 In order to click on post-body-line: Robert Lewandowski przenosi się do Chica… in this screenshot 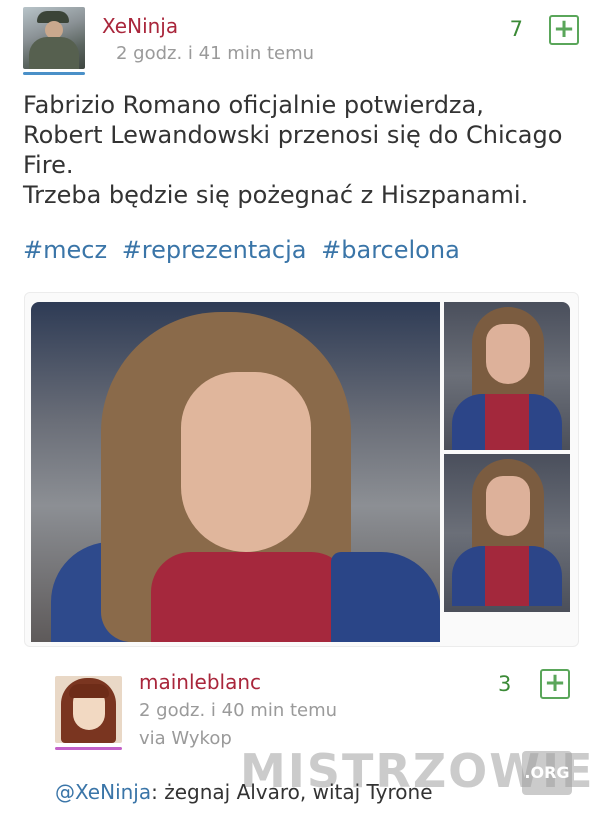, I will do `click(293, 135)`.